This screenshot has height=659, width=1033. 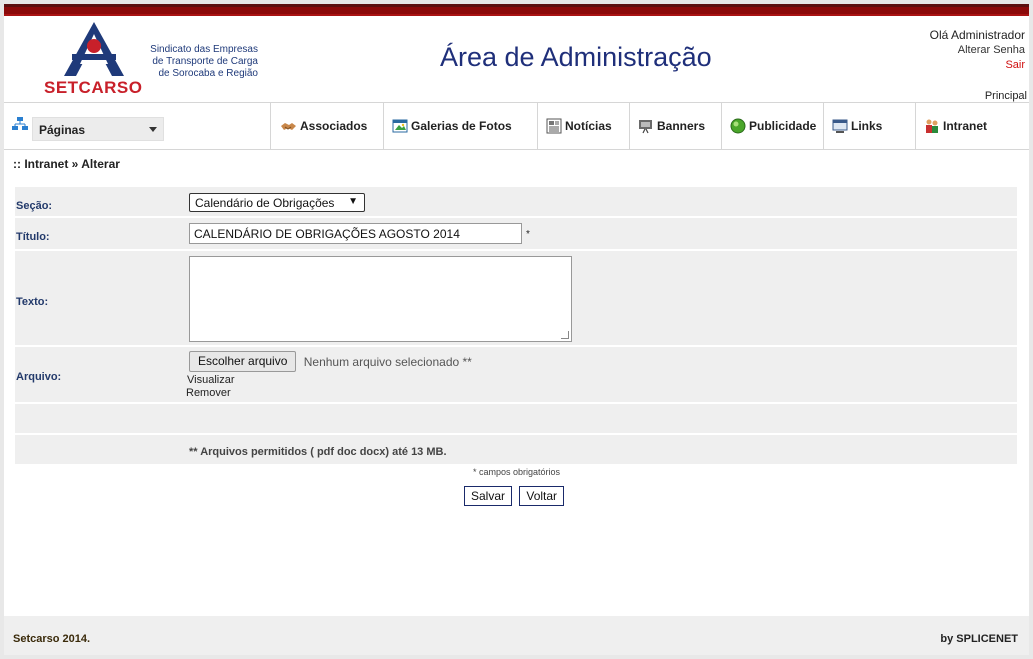 What do you see at coordinates (977, 35) in the screenshot?
I see `user-greeting: Olá Administrador` at bounding box center [977, 35].